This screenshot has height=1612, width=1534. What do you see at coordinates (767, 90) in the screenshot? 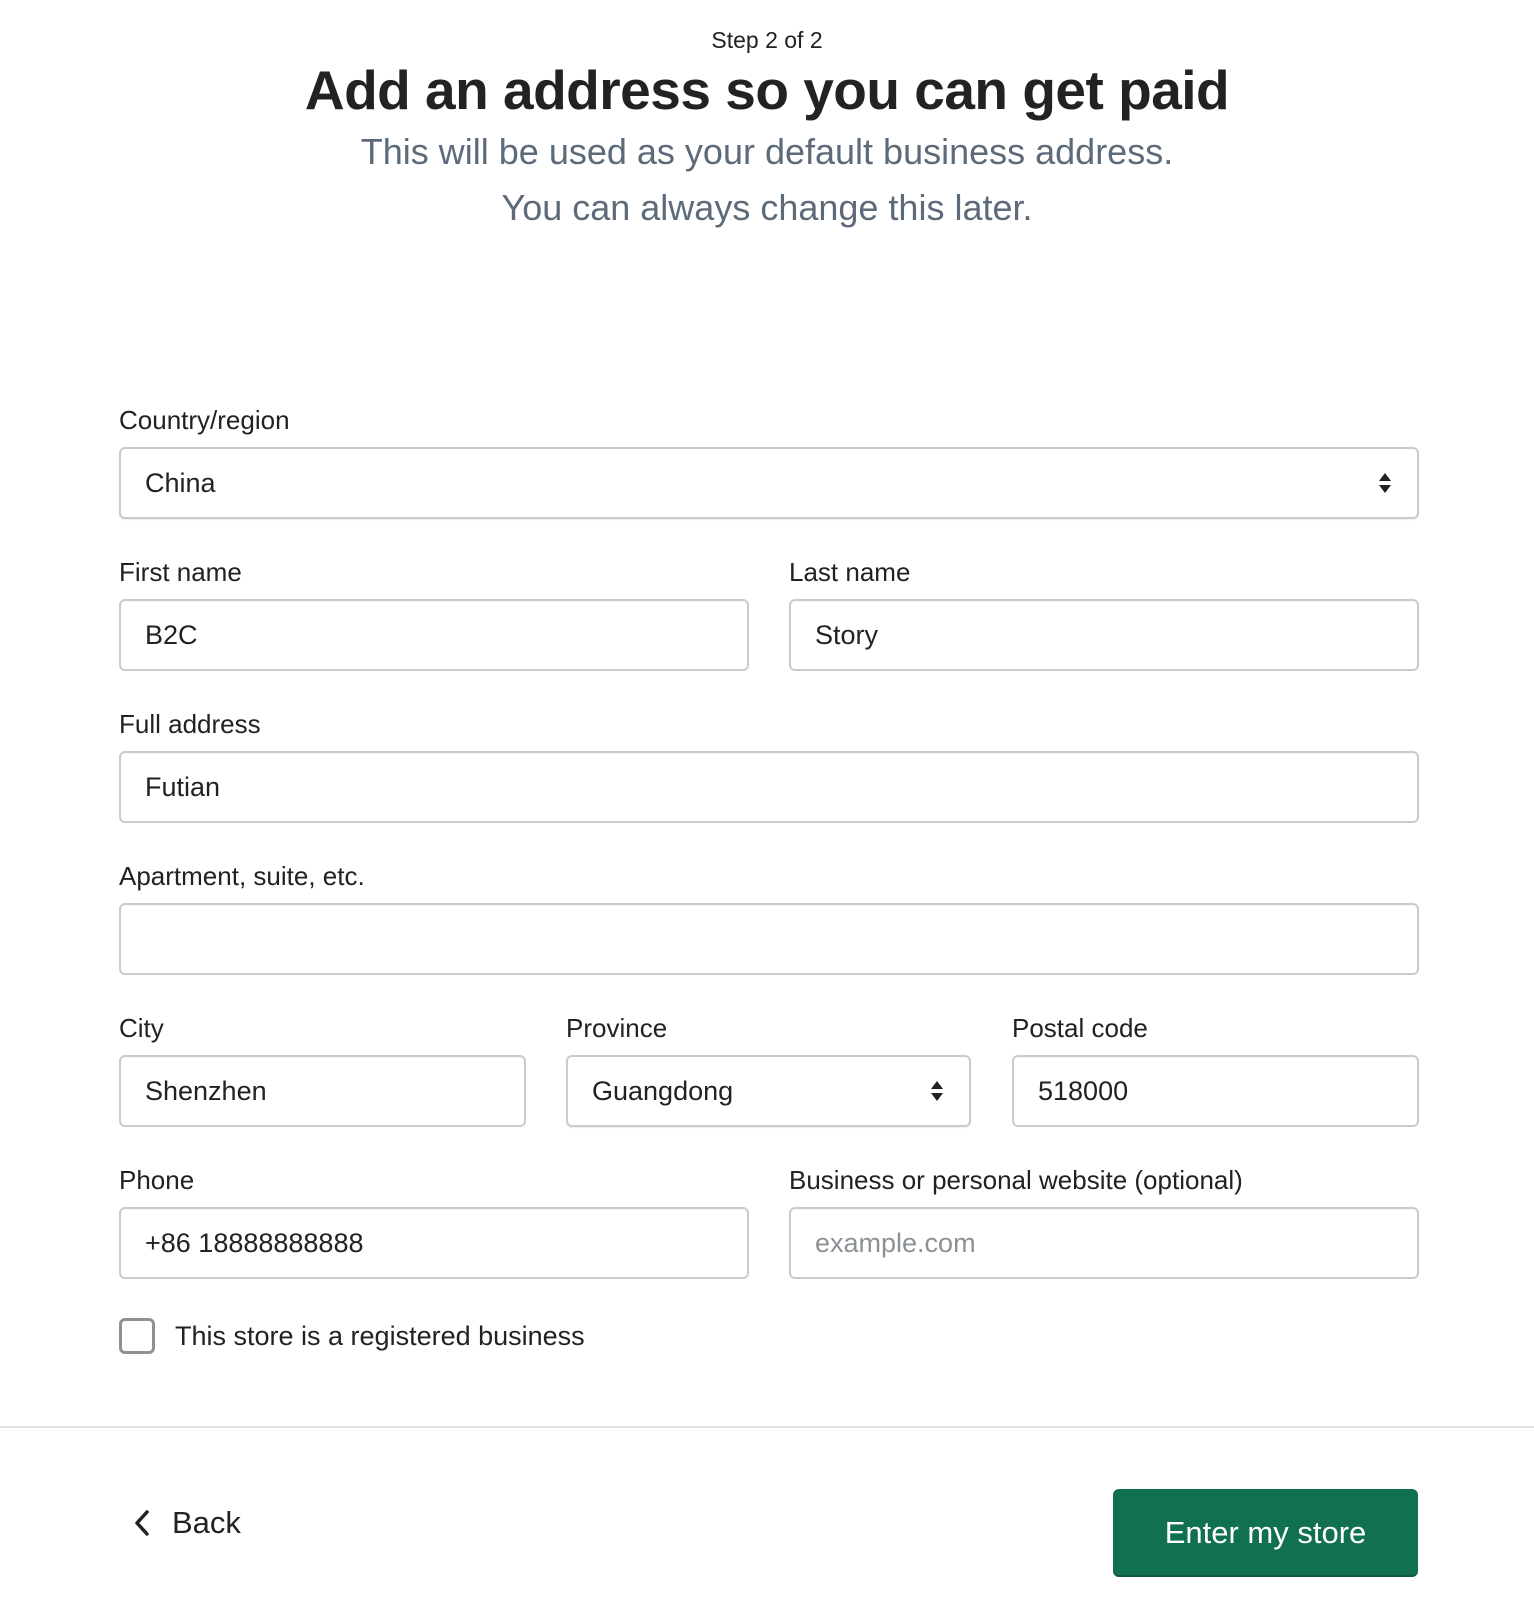
I see `page-title: Add an address so you can get paid` at bounding box center [767, 90].